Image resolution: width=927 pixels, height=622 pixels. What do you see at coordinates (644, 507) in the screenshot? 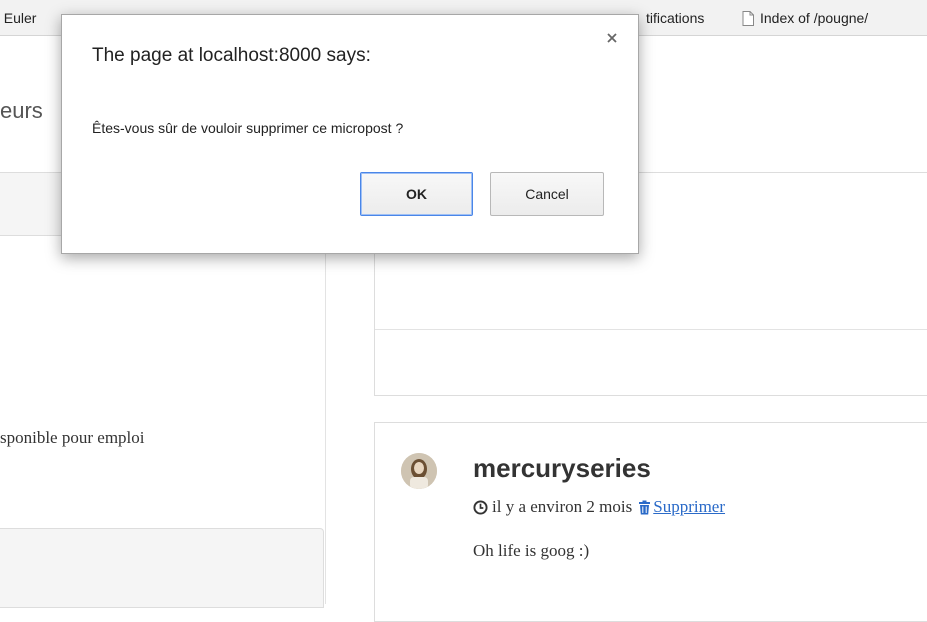
I see `trash-icon` at bounding box center [644, 507].